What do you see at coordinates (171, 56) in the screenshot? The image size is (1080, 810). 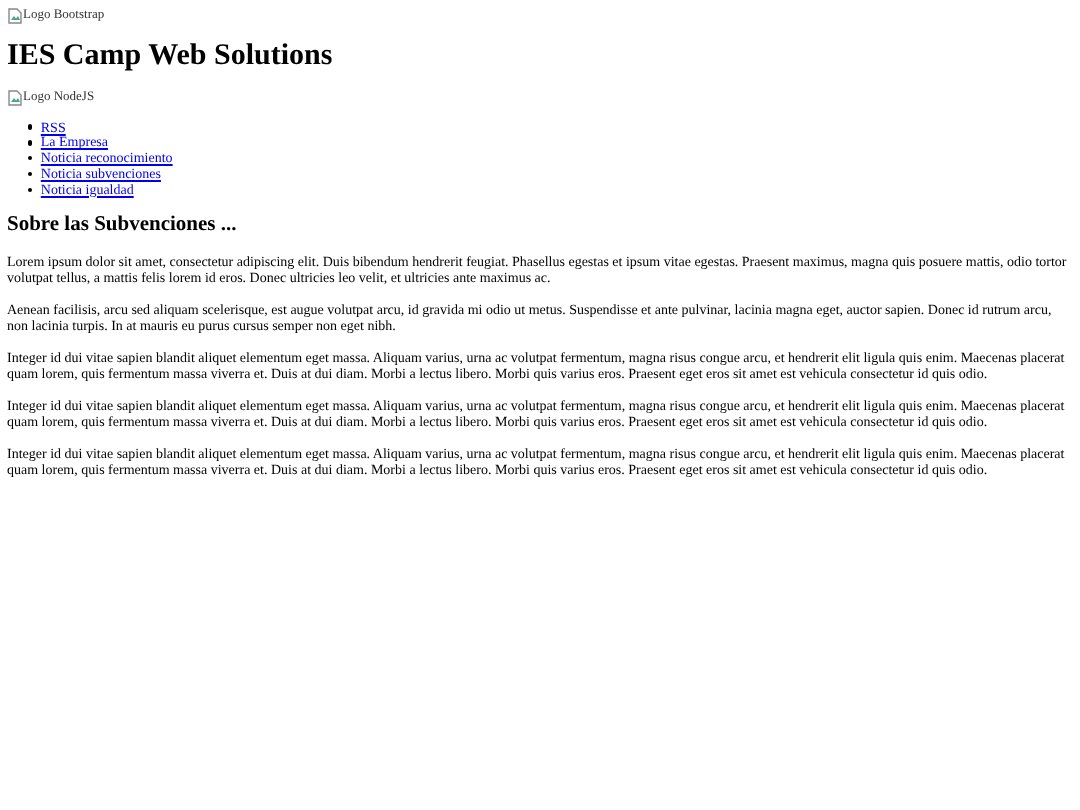 I see `page-title: IES Camp Web Solutions` at bounding box center [171, 56].